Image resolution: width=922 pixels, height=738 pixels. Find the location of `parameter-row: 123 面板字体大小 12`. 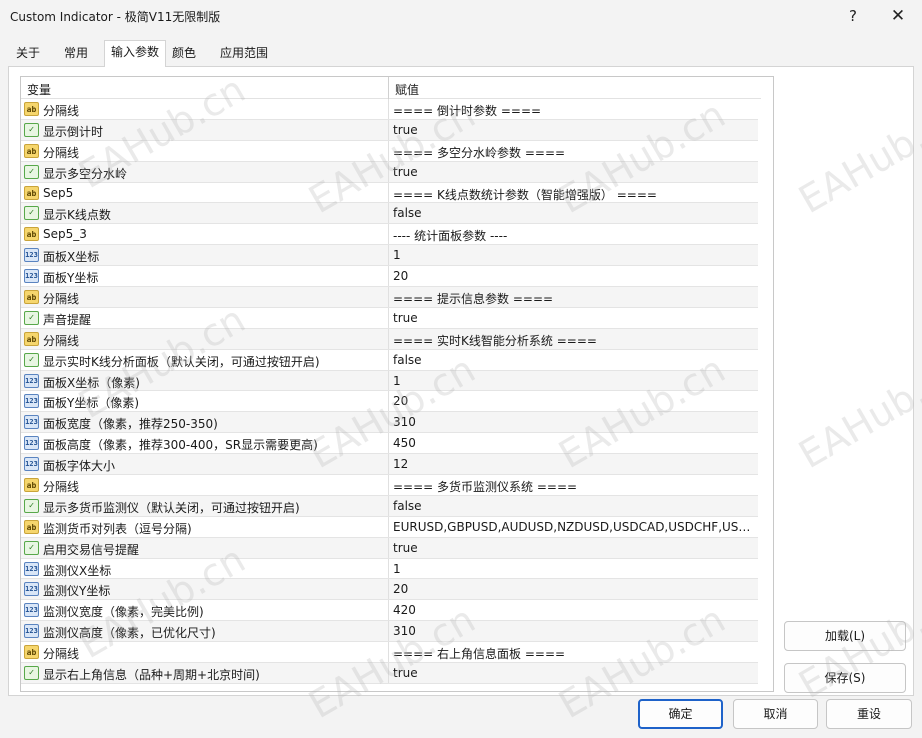

parameter-row: 123 面板字体大小 12 is located at coordinates (389, 465).